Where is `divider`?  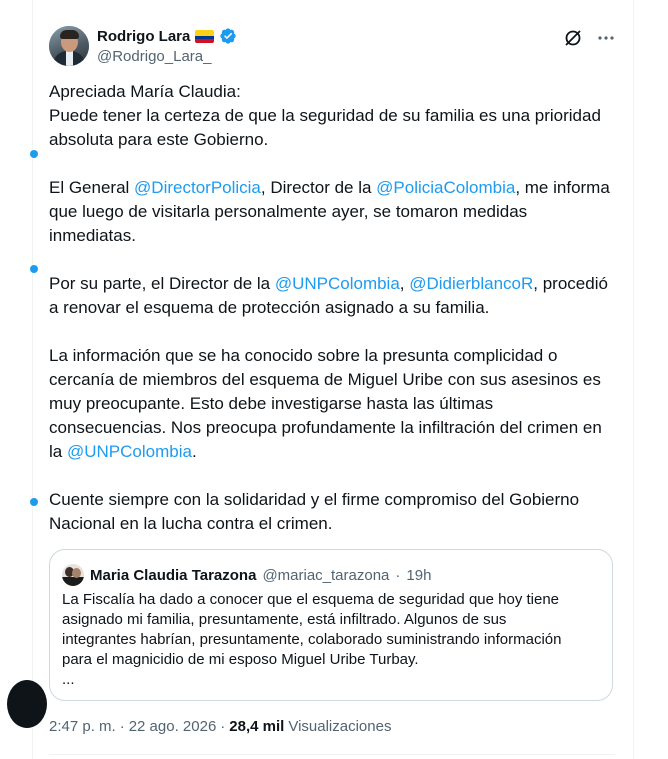 divider is located at coordinates (332, 754).